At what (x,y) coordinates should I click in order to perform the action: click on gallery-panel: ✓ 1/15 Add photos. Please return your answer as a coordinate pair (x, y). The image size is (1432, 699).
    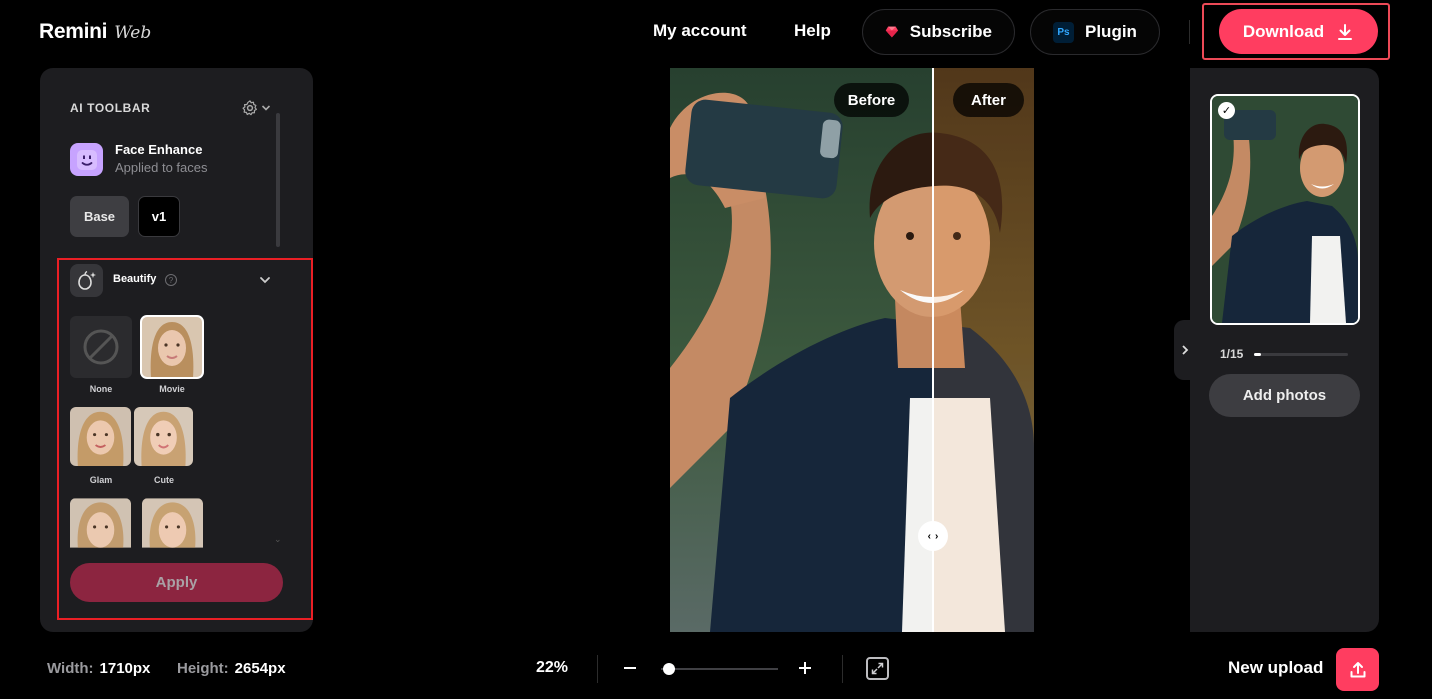
    Looking at the image, I should click on (1284, 350).